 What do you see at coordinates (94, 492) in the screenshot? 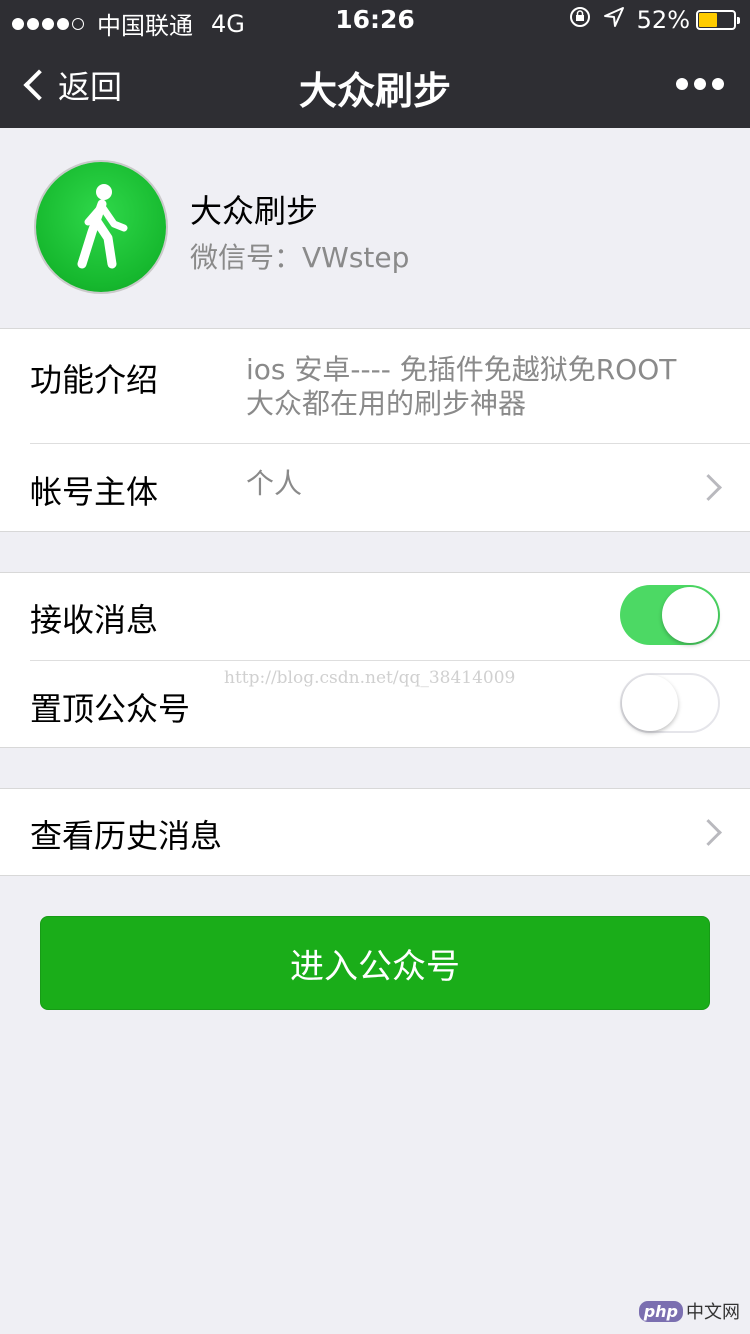
I see `account-subject-label: 帐号主体` at bounding box center [94, 492].